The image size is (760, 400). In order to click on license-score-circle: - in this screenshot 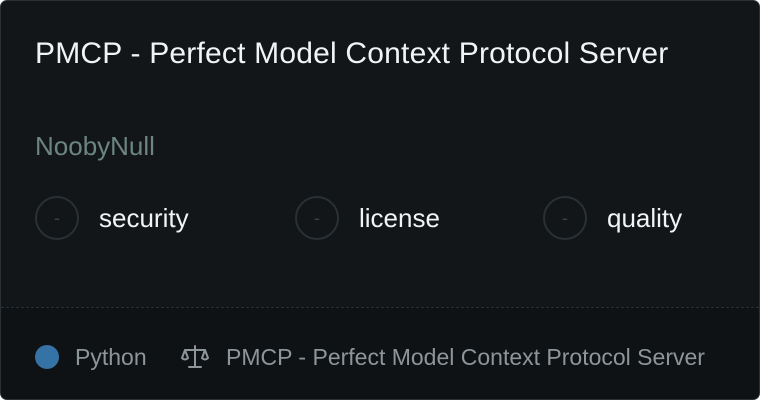, I will do `click(317, 218)`.